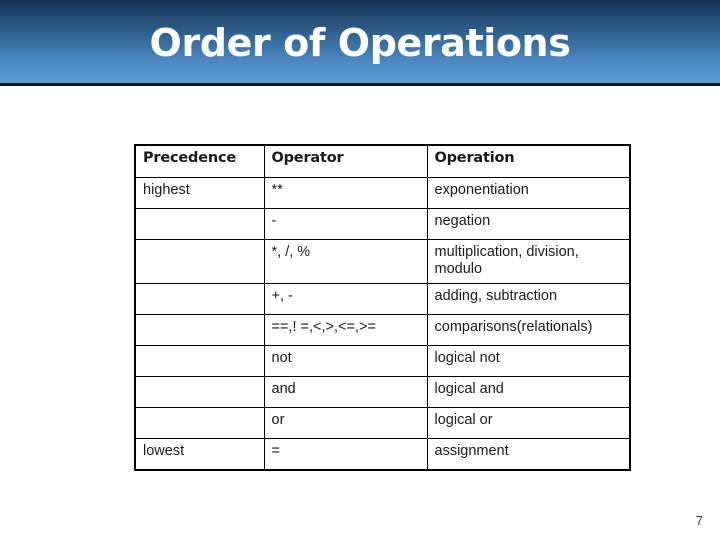 The height and width of the screenshot is (540, 720). I want to click on cell-operator: -, so click(345, 224).